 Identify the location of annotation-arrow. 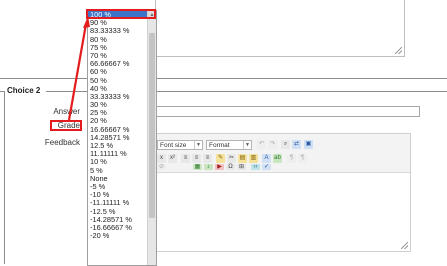
(78, 68).